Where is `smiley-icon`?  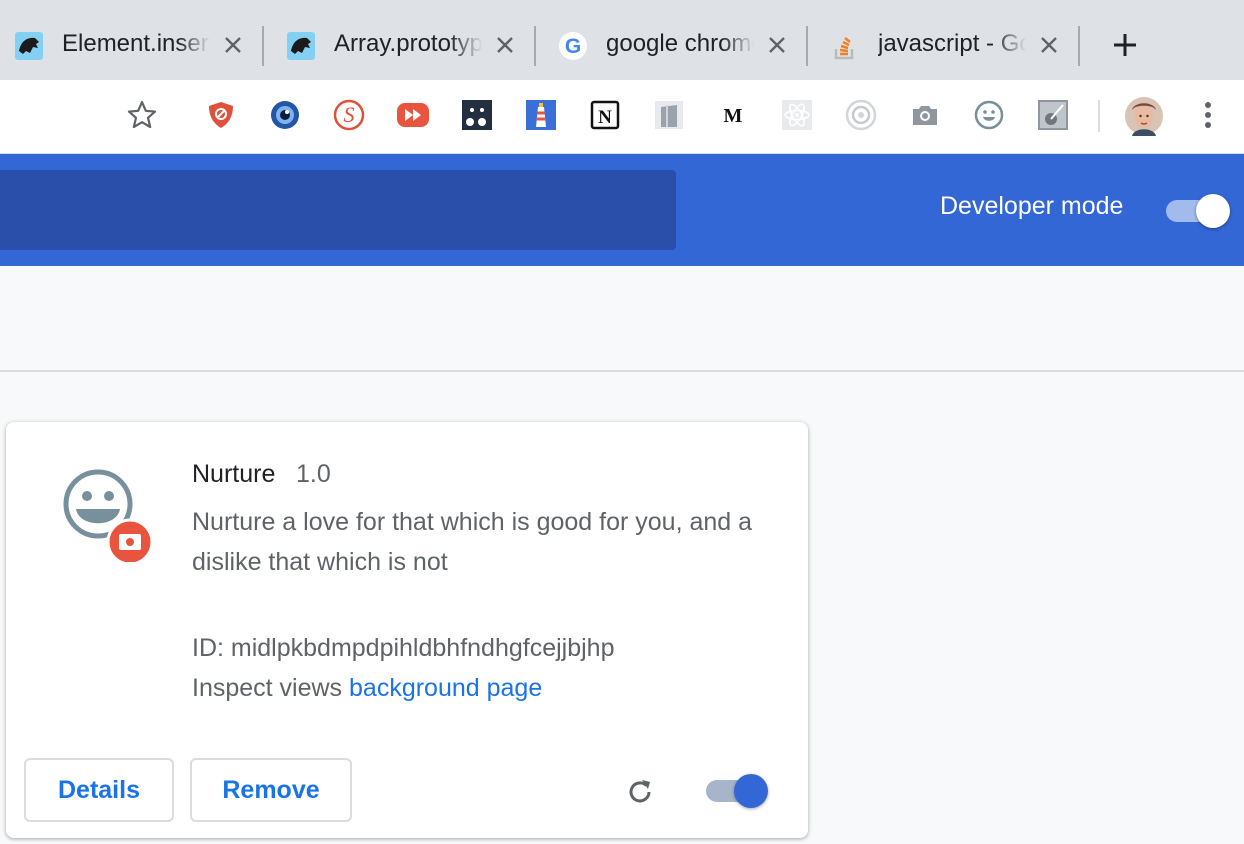 smiley-icon is located at coordinates (989, 115).